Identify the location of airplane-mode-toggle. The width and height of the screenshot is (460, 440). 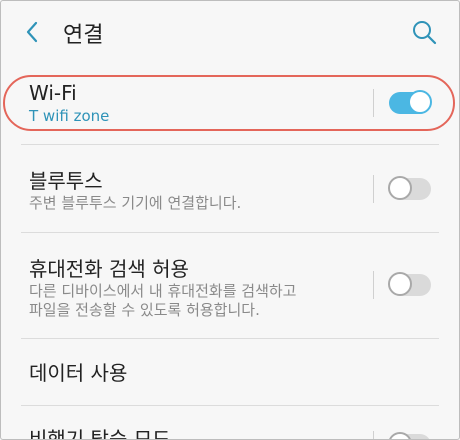
(409, 435).